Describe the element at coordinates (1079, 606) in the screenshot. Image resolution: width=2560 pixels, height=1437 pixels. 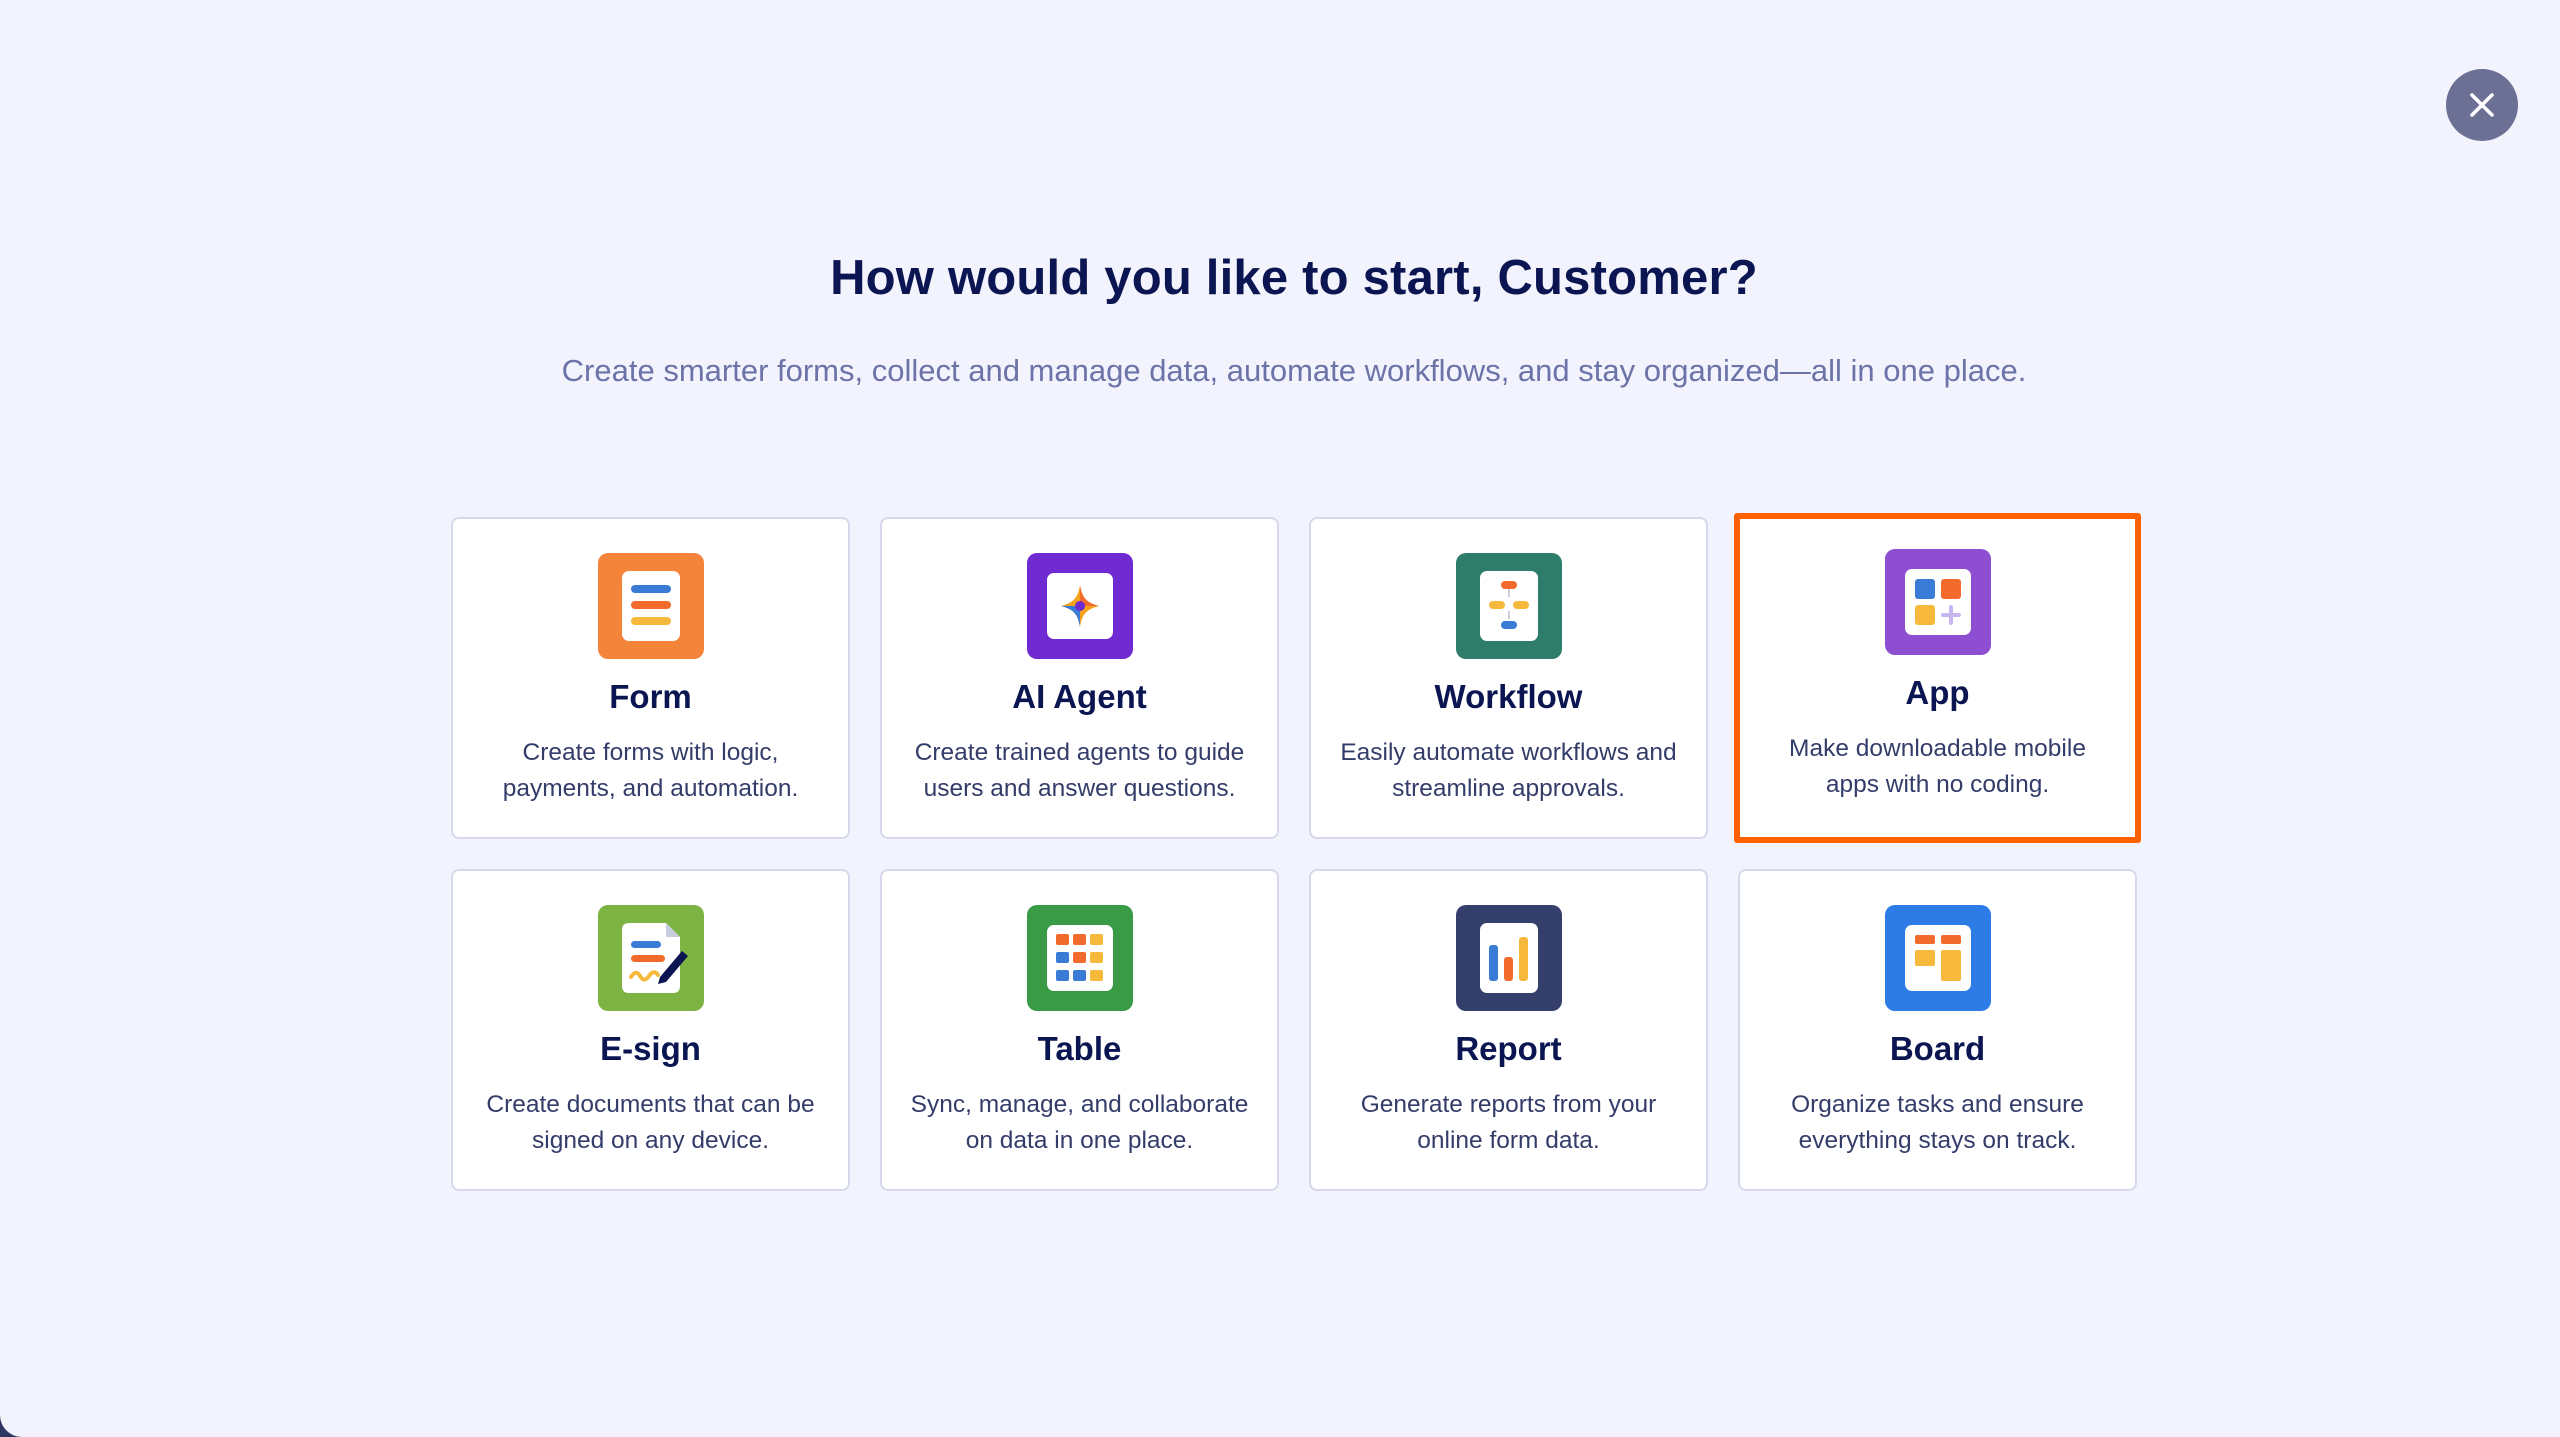
I see `ai-agent-icon` at that location.